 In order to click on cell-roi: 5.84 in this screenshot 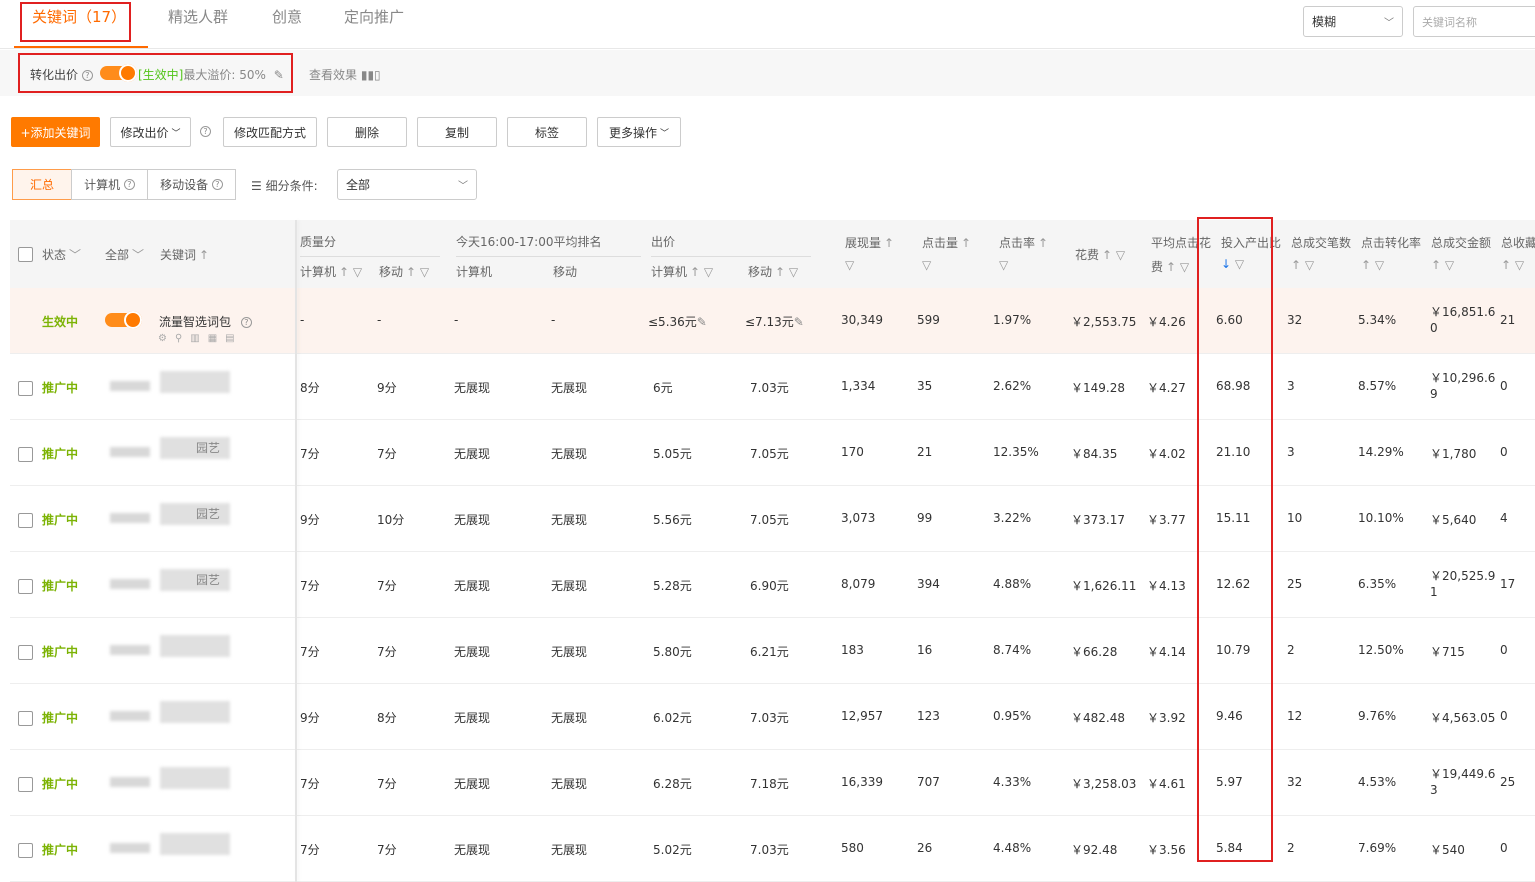, I will do `click(1229, 848)`.